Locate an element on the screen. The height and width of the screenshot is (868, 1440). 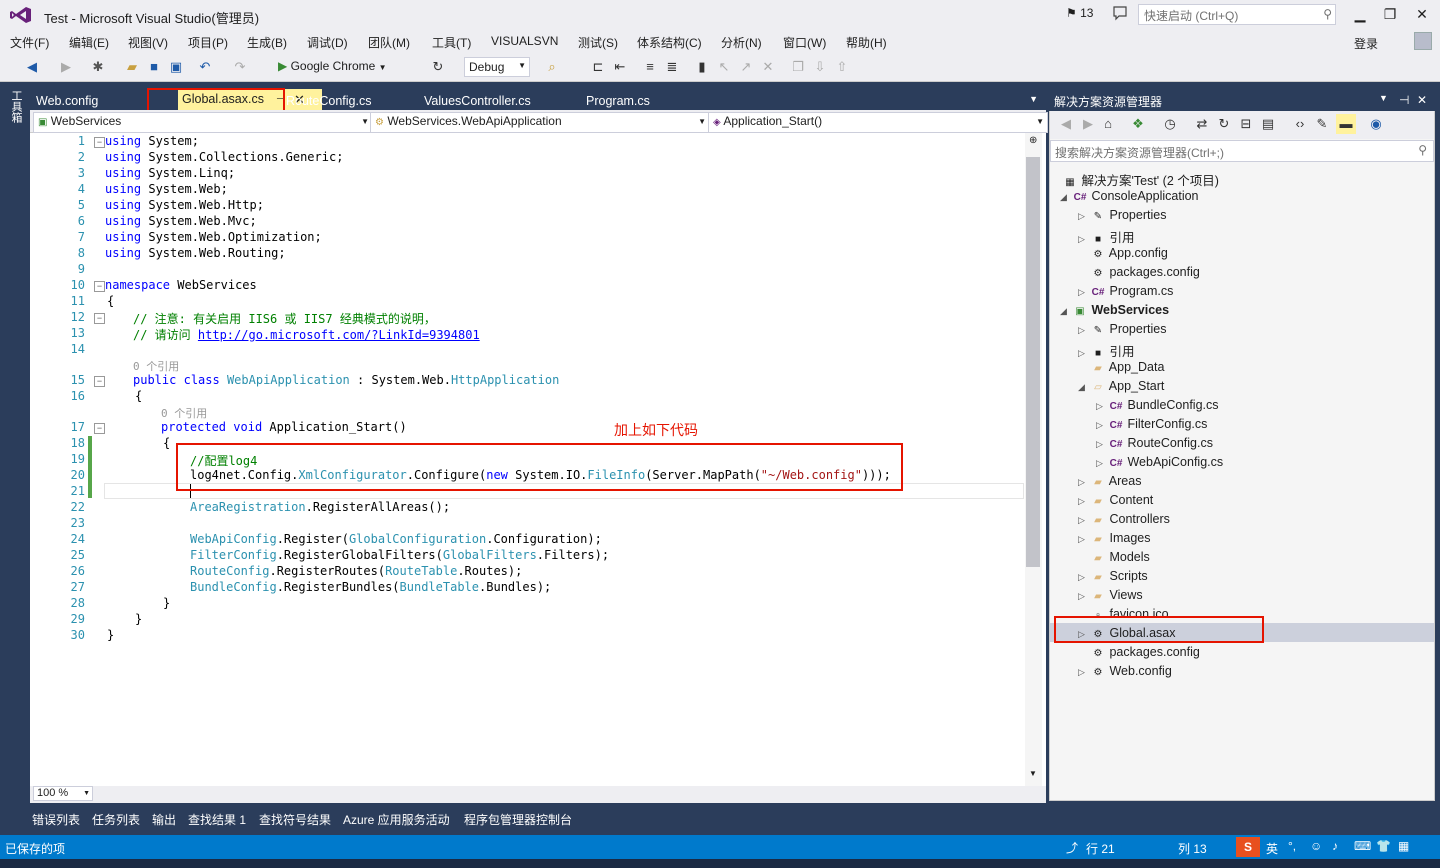
menu-edit: 编辑(E) is located at coordinates (89, 42).